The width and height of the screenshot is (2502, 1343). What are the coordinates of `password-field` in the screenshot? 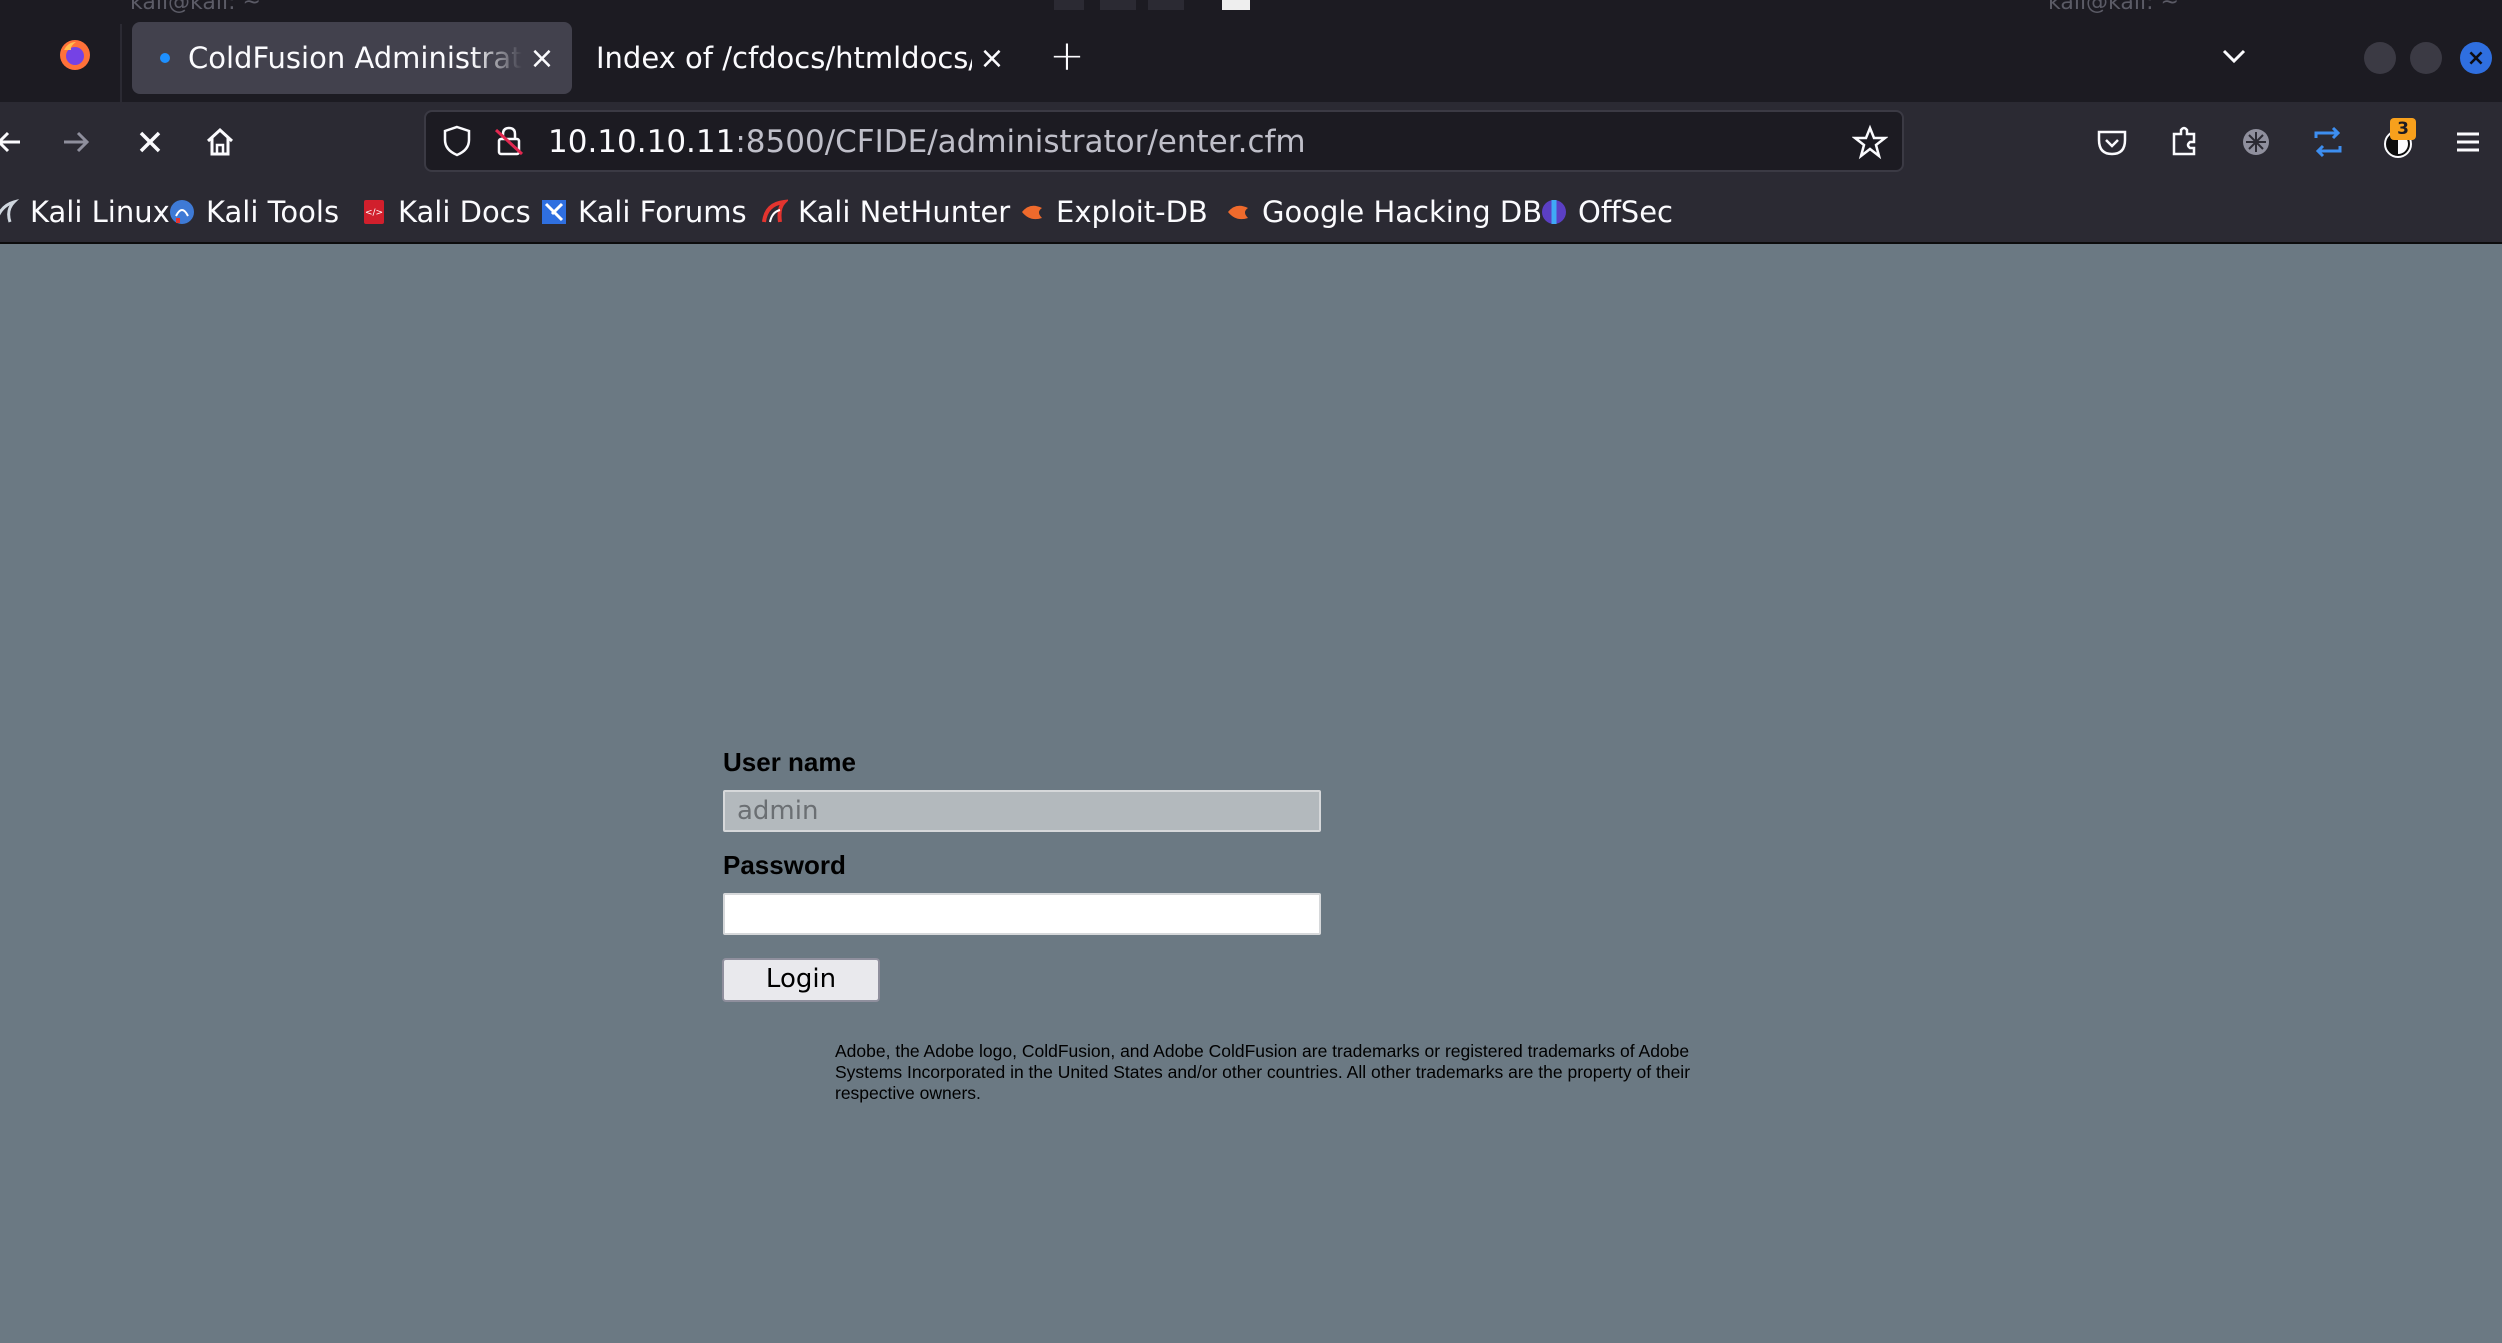 It's located at (1022, 914).